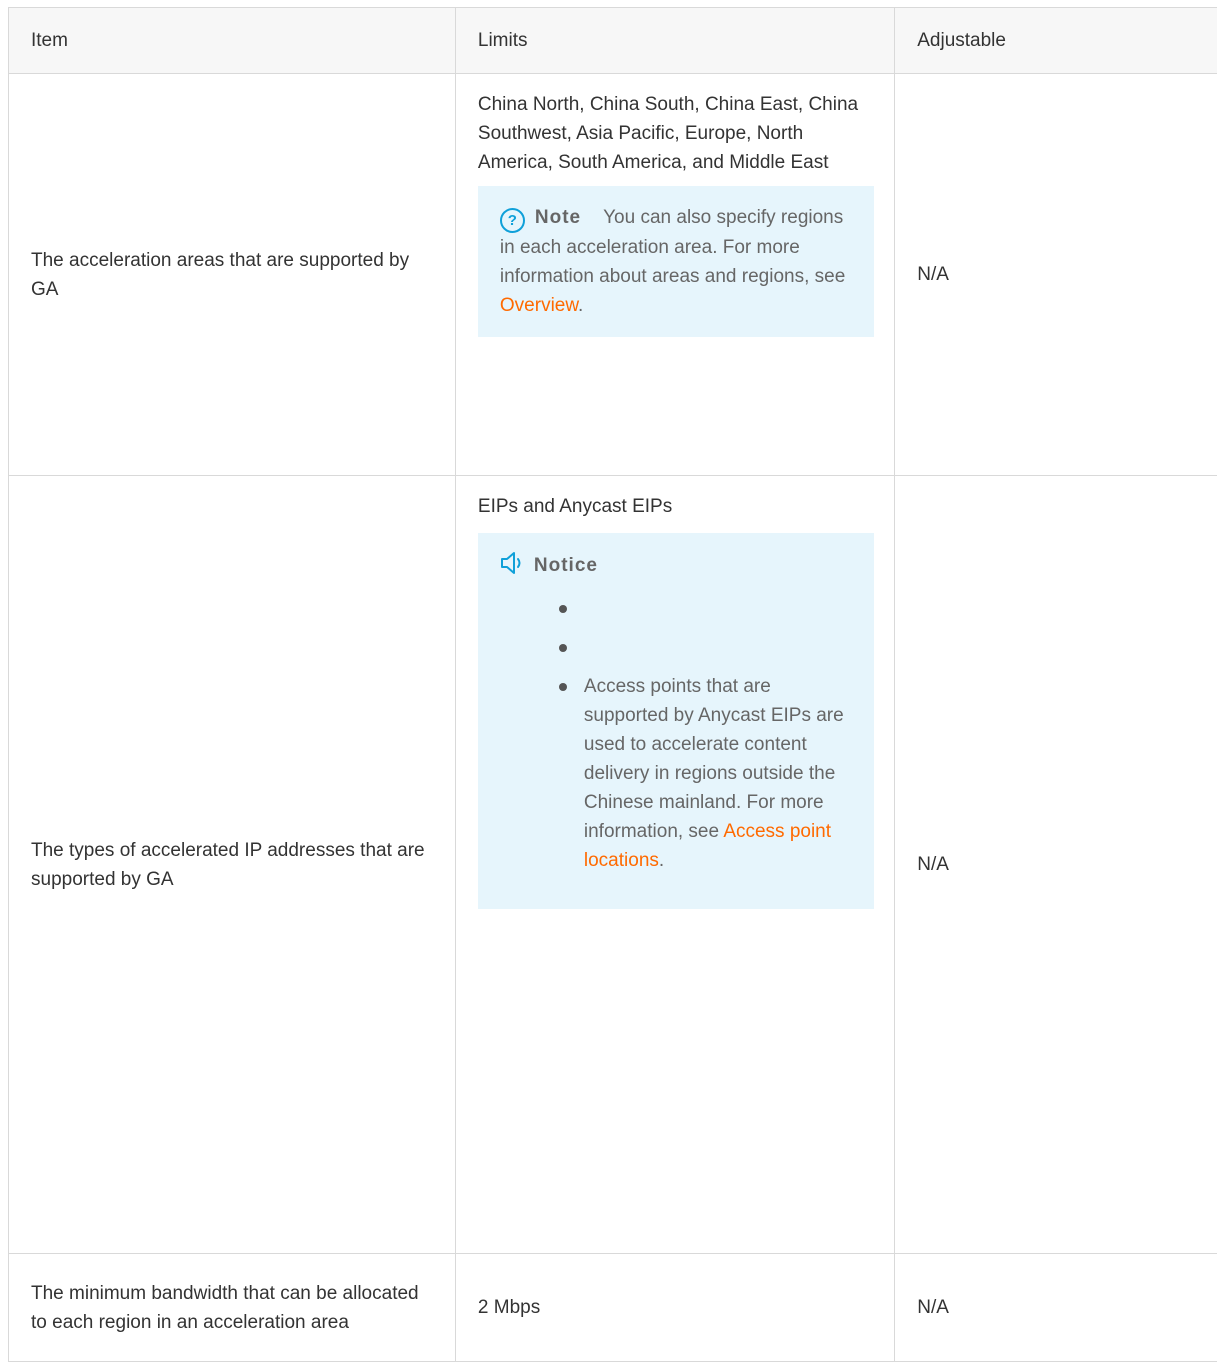  Describe the element at coordinates (676, 506) in the screenshot. I see `limits-text: EIPs and Anycast EIPs` at that location.